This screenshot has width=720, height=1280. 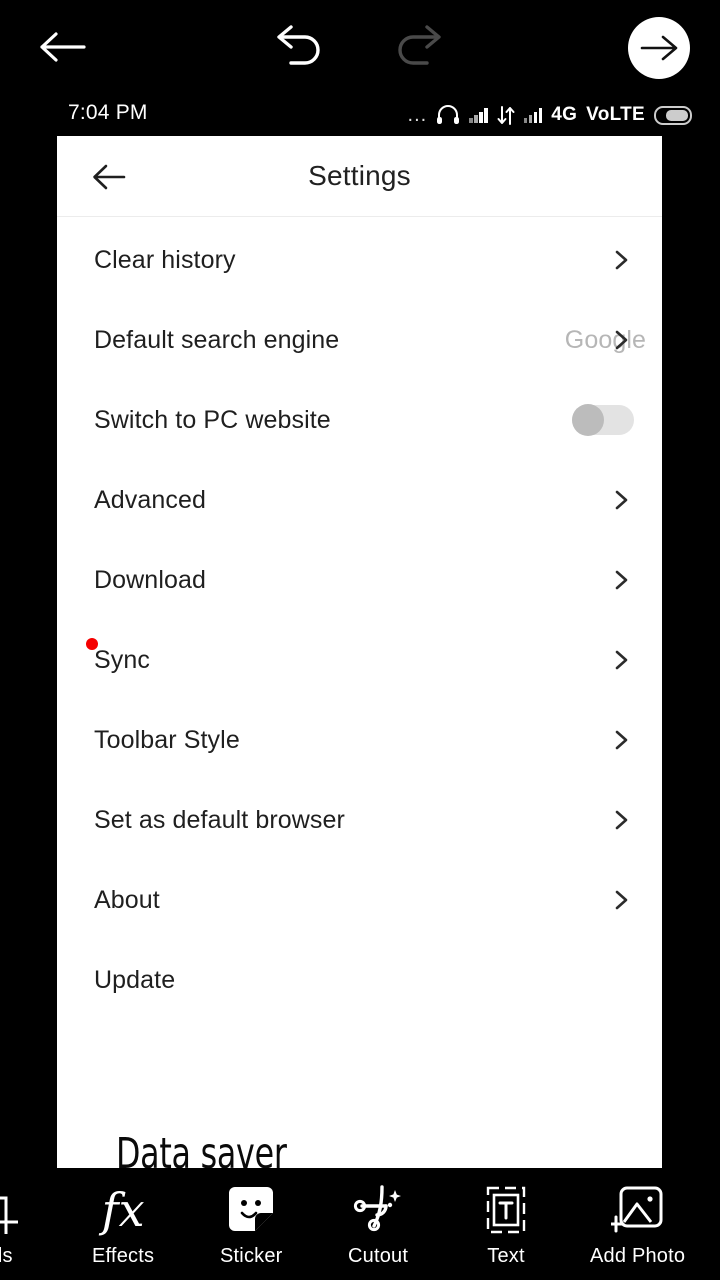 I want to click on tool-sticker: Sticker, so click(x=251, y=1226).